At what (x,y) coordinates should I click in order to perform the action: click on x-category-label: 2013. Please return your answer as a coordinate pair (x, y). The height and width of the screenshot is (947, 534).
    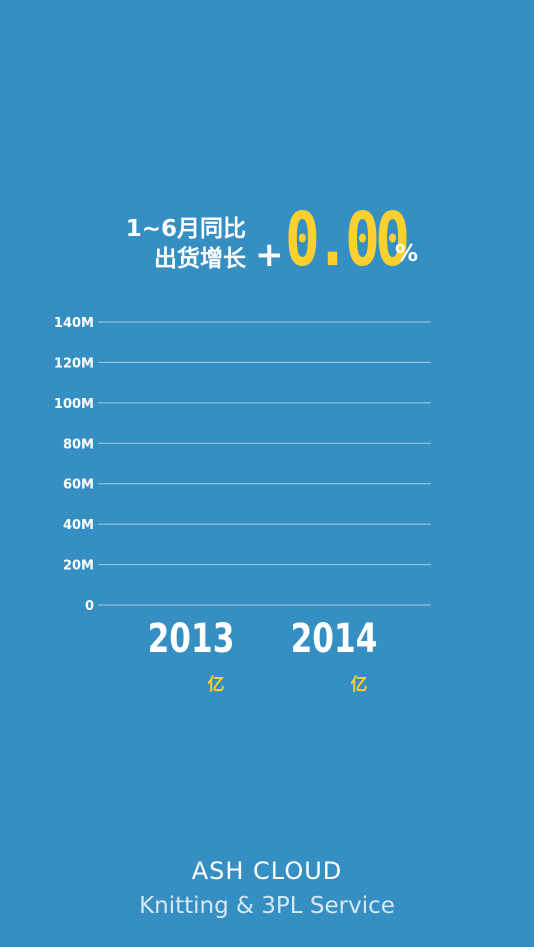
    Looking at the image, I should click on (191, 639).